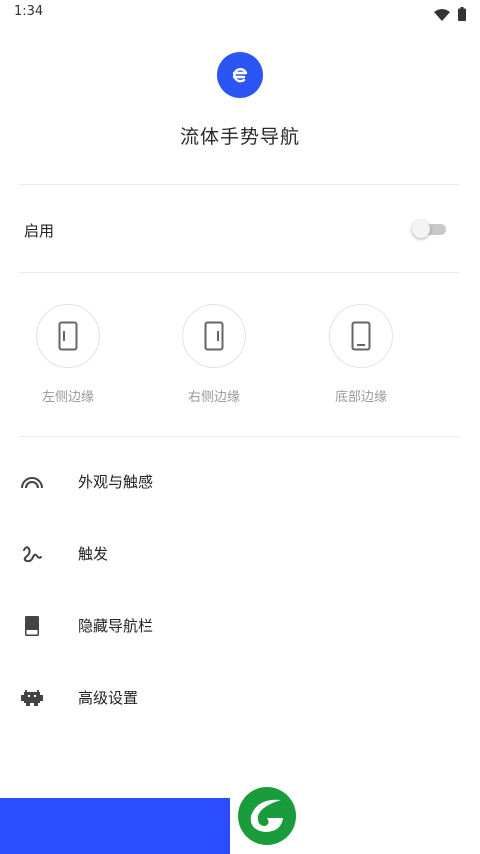 The image size is (480, 854). I want to click on edge-item-left: 左侧边缘, so click(68, 354).